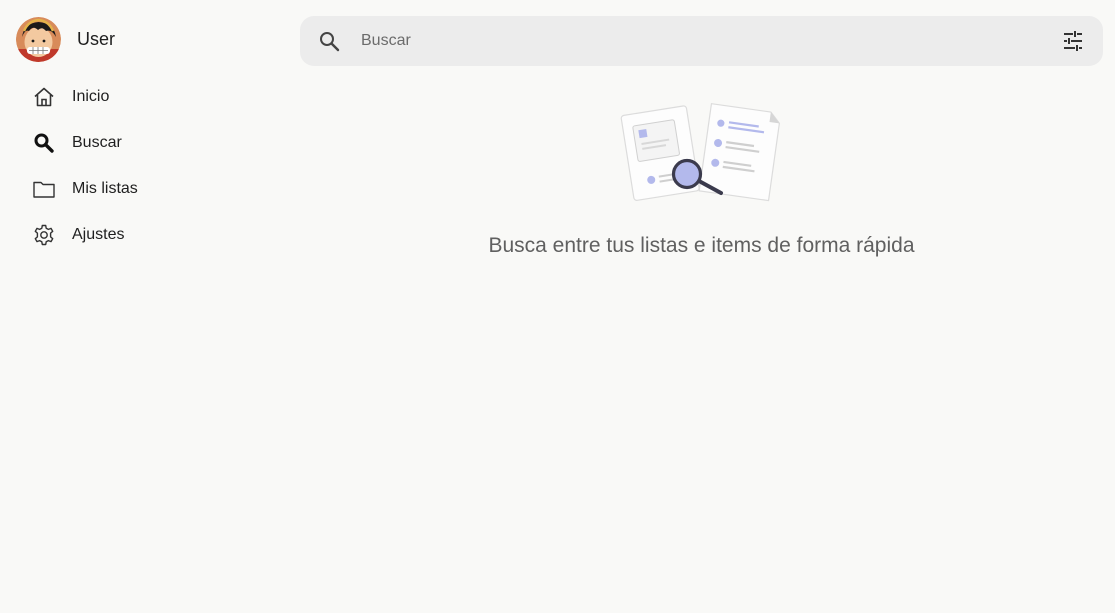 The image size is (1115, 613). I want to click on sidebar-nav: Inicio Buscar Mis listas Ajustes, so click(145, 166).